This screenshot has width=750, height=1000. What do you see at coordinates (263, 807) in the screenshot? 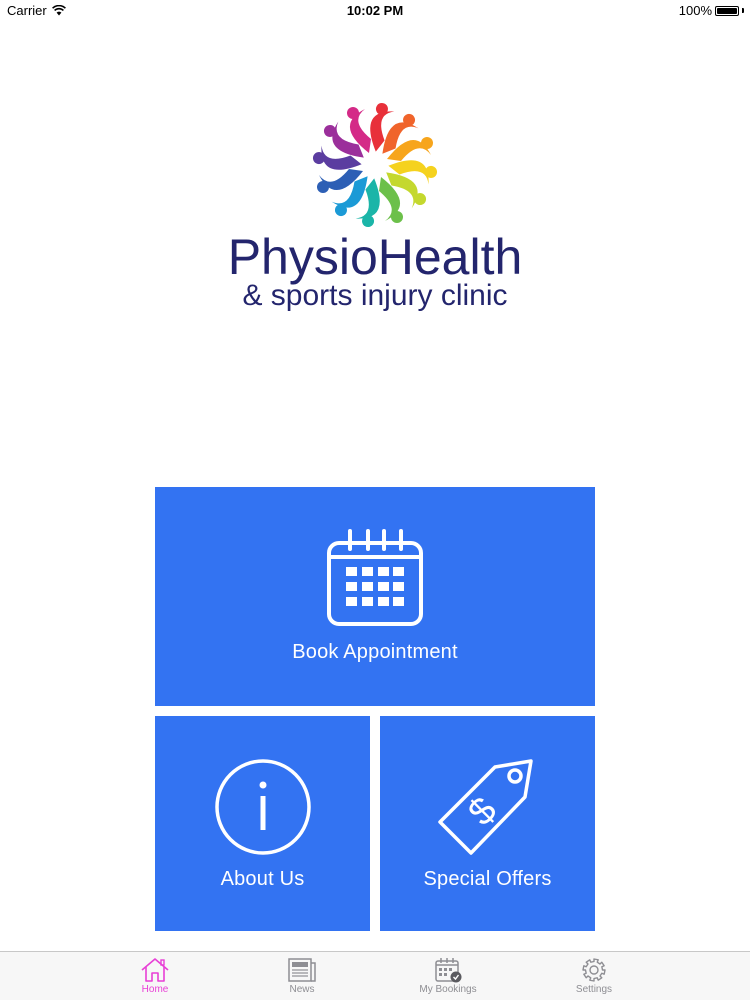
I see `info-icon` at bounding box center [263, 807].